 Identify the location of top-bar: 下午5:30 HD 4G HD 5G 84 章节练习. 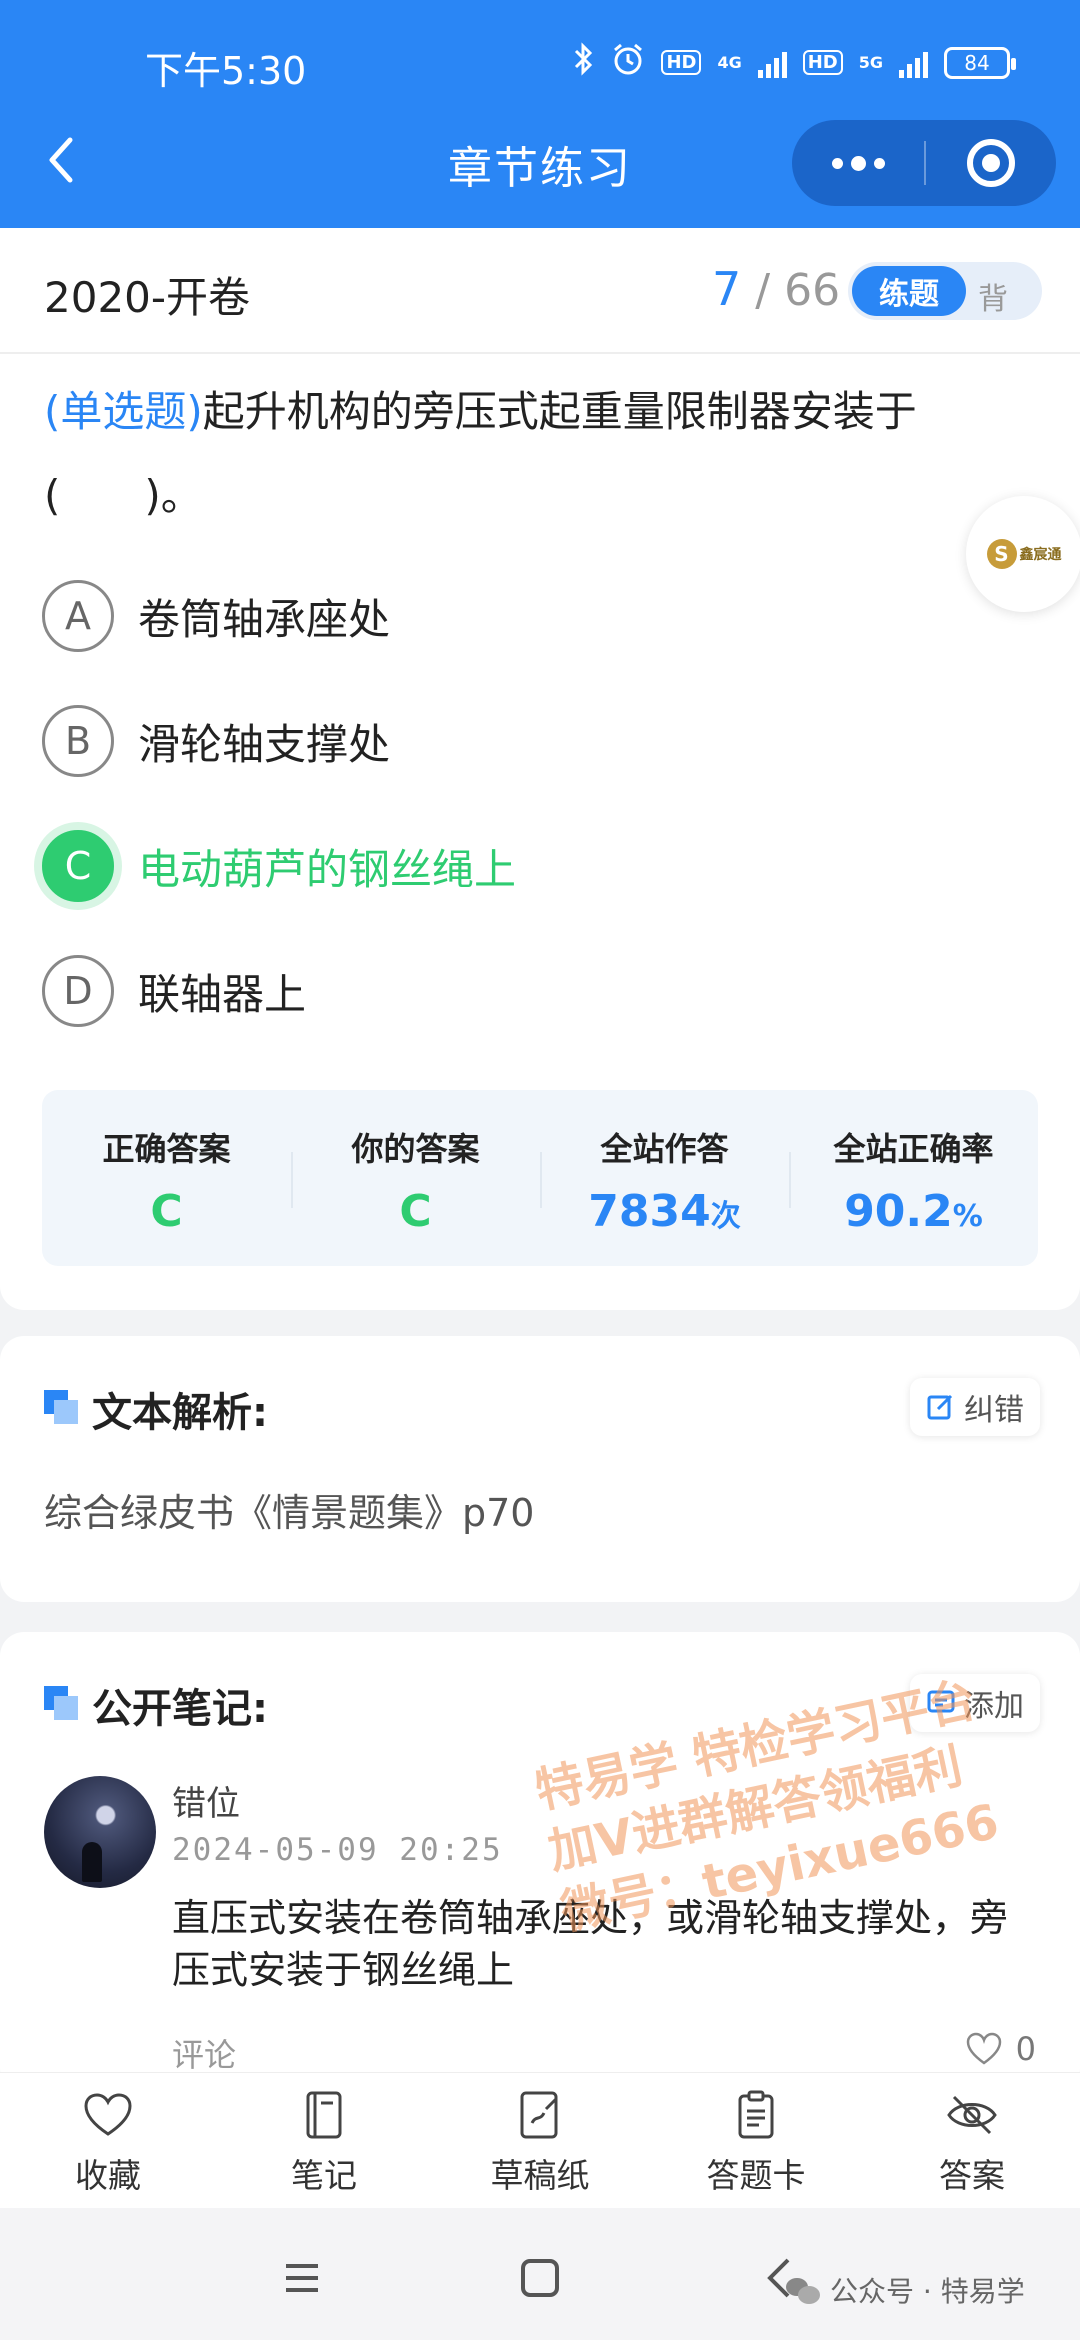
(540, 114).